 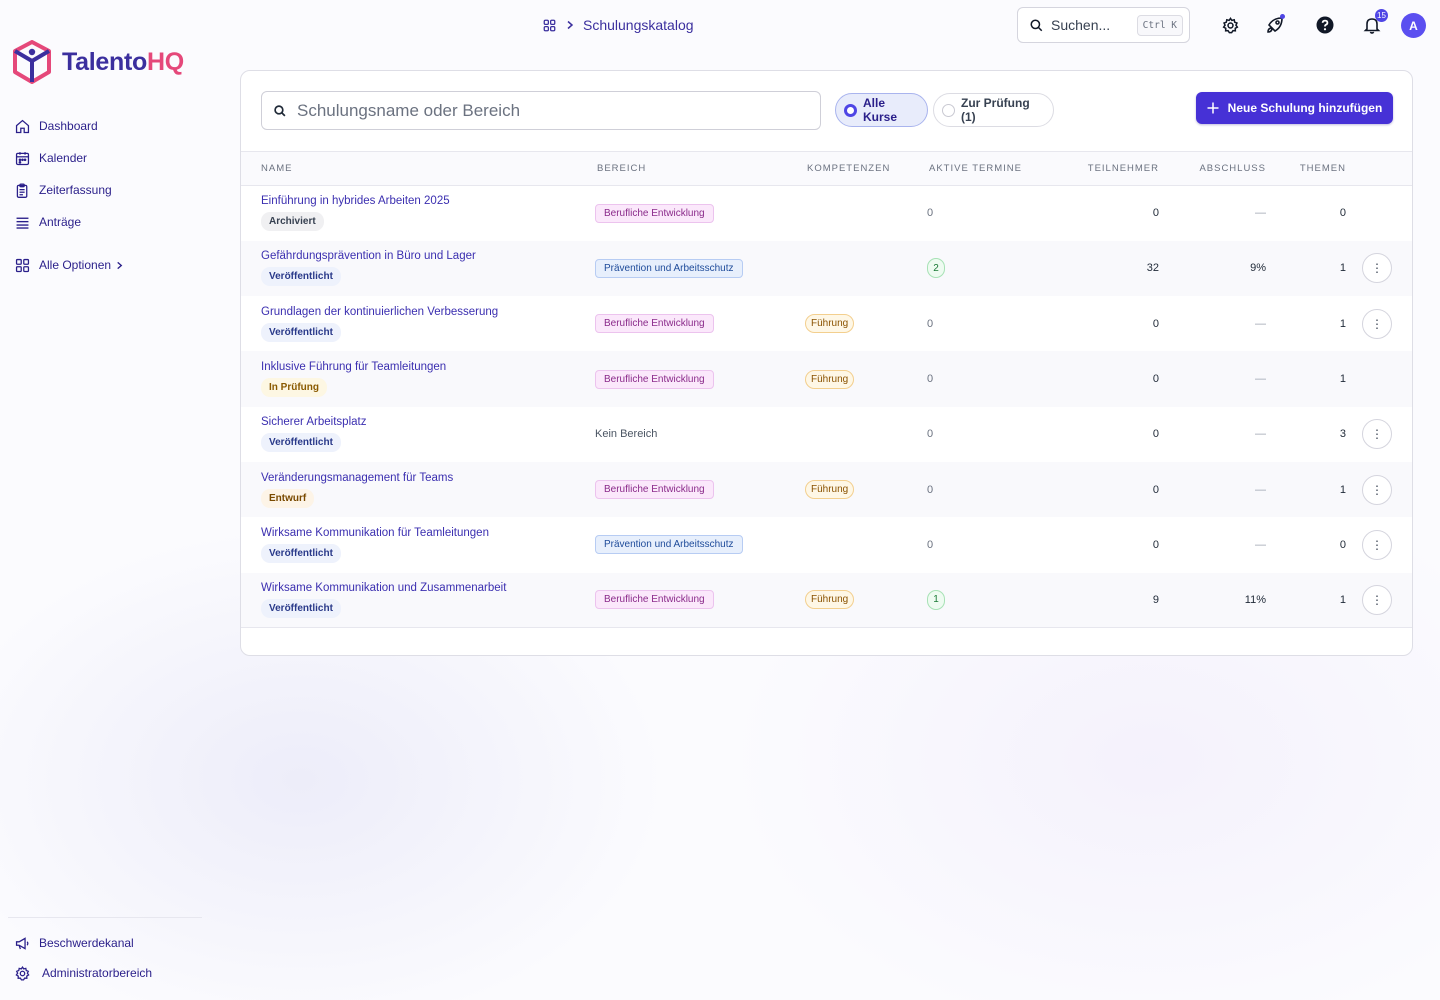 I want to click on cube-logo-icon, so click(x=32, y=62).